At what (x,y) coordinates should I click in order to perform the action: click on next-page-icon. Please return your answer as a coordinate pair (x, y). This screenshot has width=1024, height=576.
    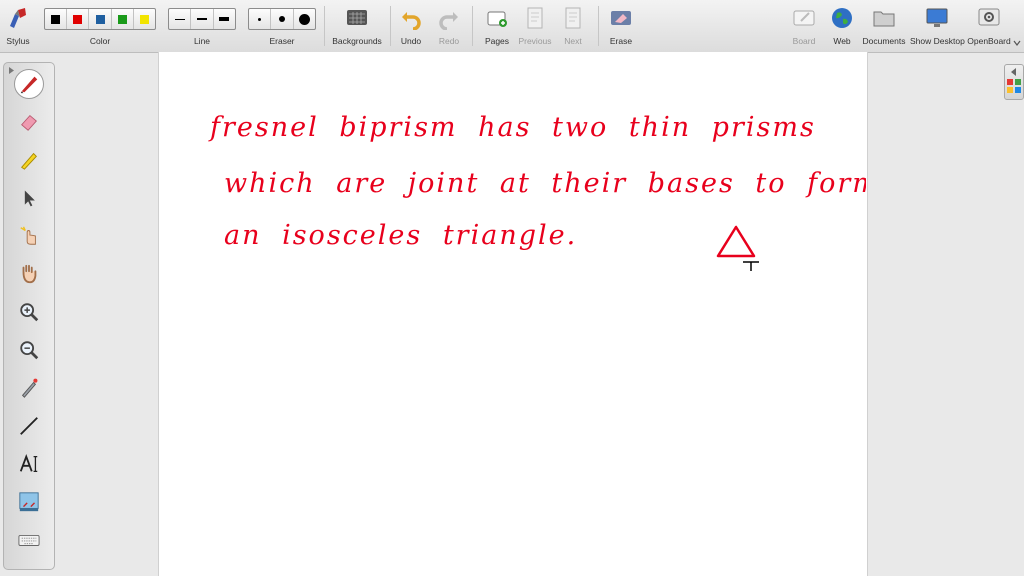
    Looking at the image, I should click on (573, 18).